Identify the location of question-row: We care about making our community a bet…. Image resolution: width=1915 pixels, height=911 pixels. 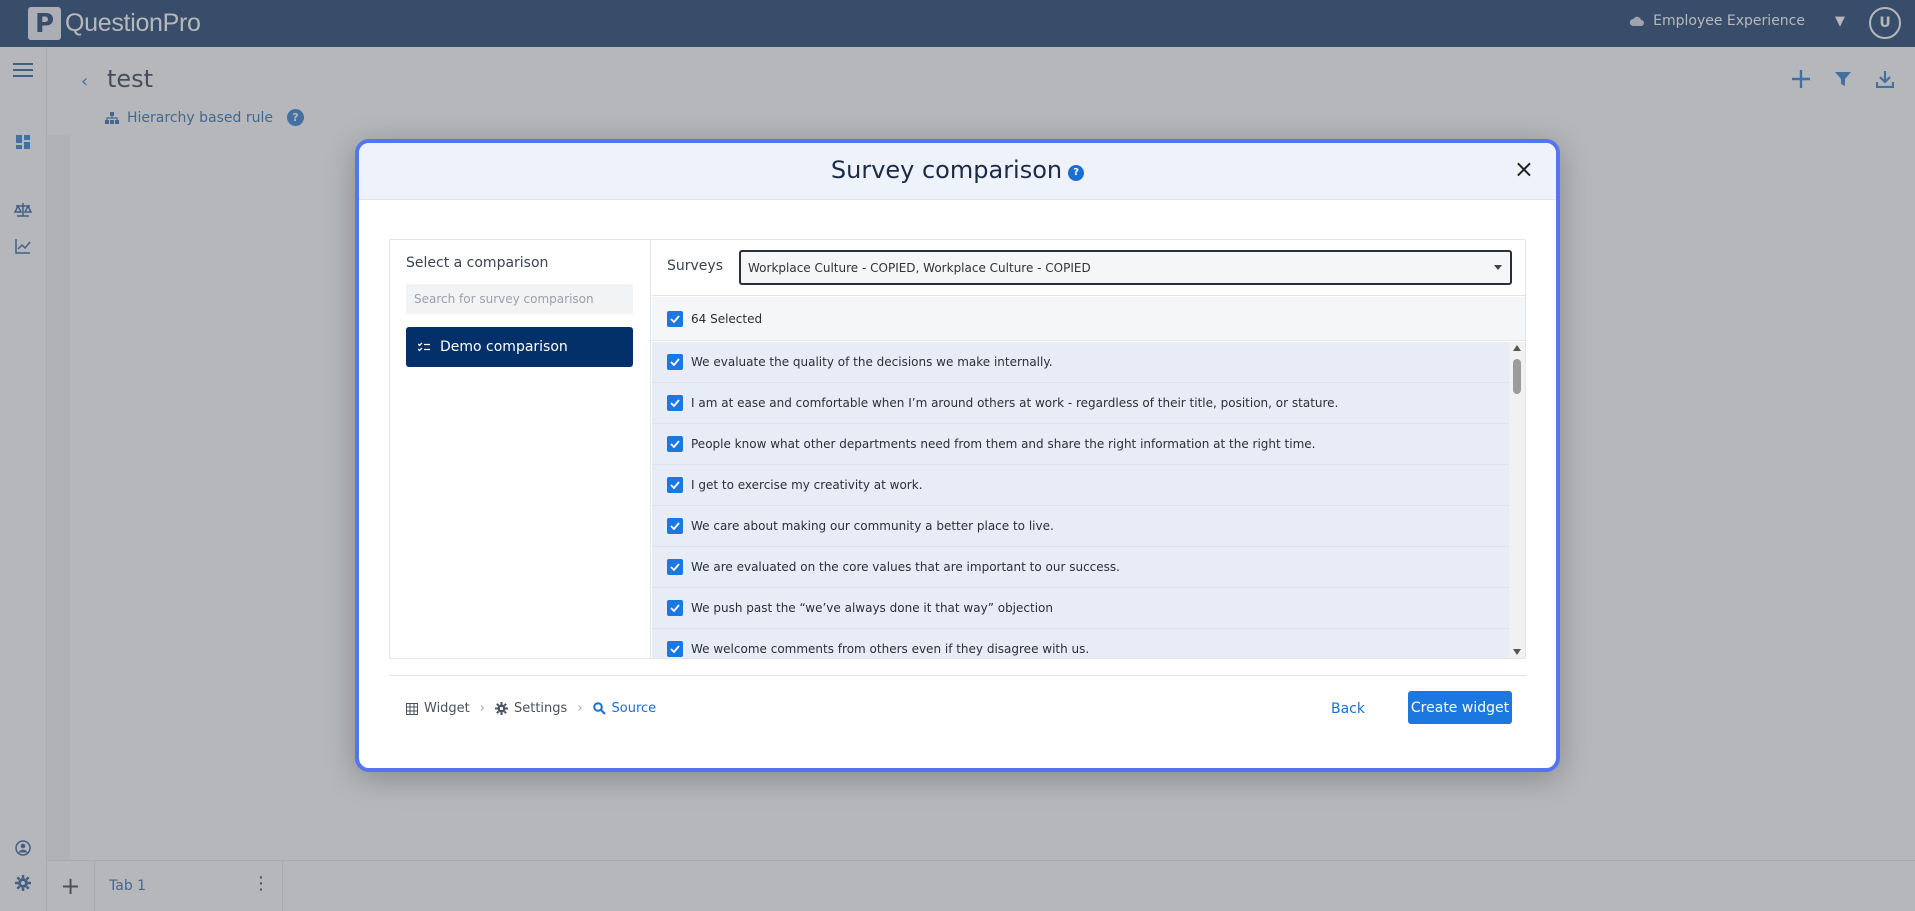
(1080, 526).